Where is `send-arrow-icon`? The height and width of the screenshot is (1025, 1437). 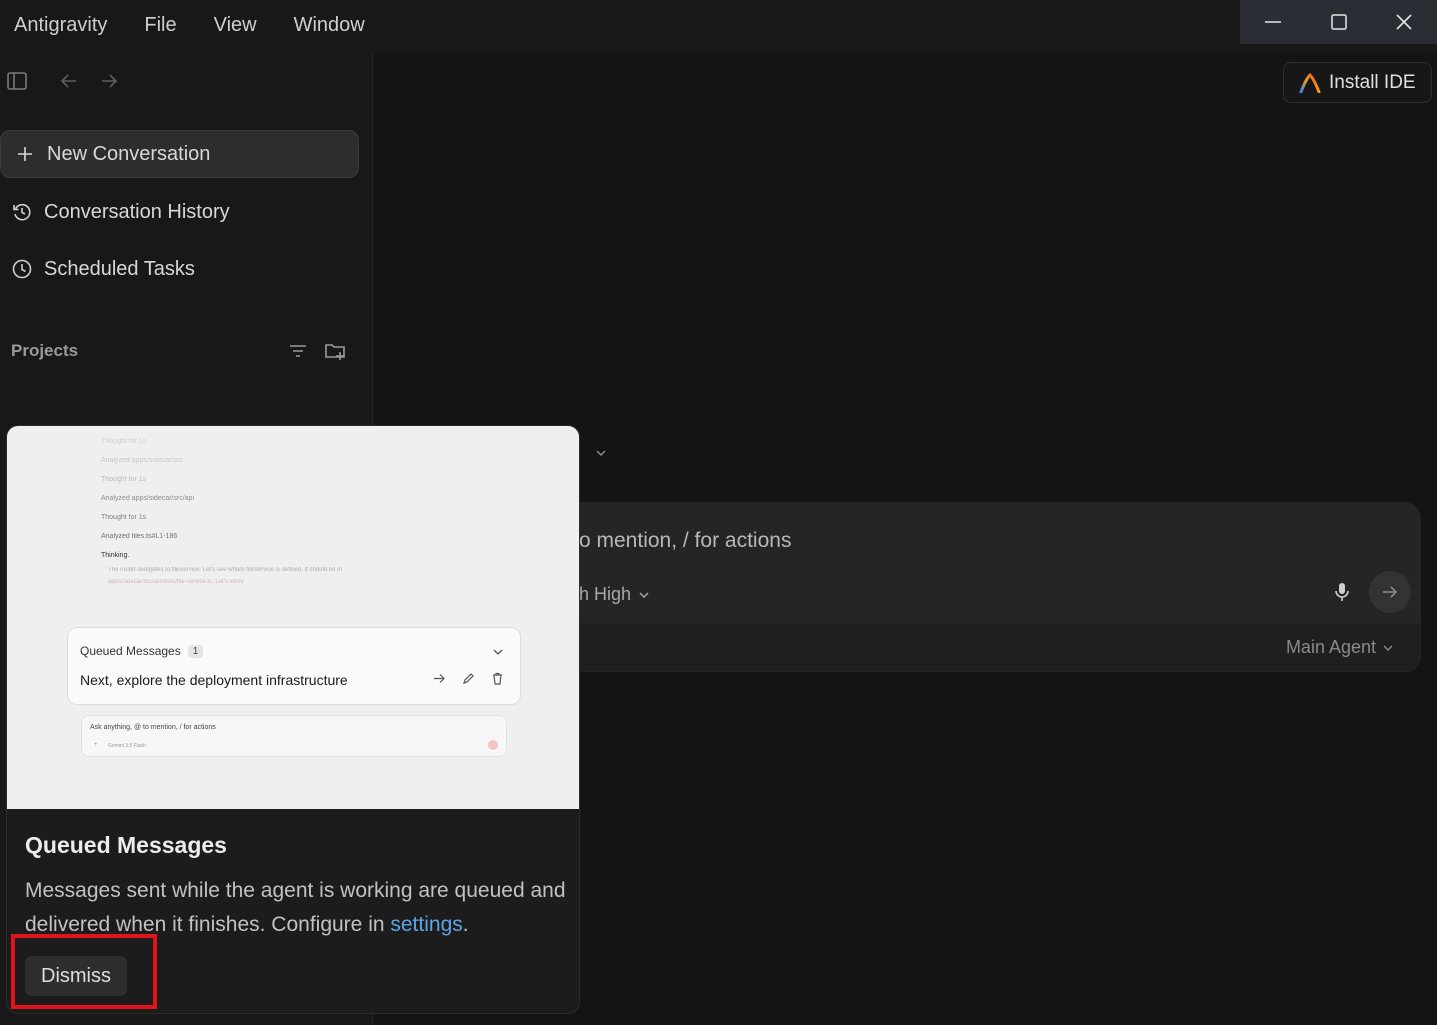 send-arrow-icon is located at coordinates (1390, 592).